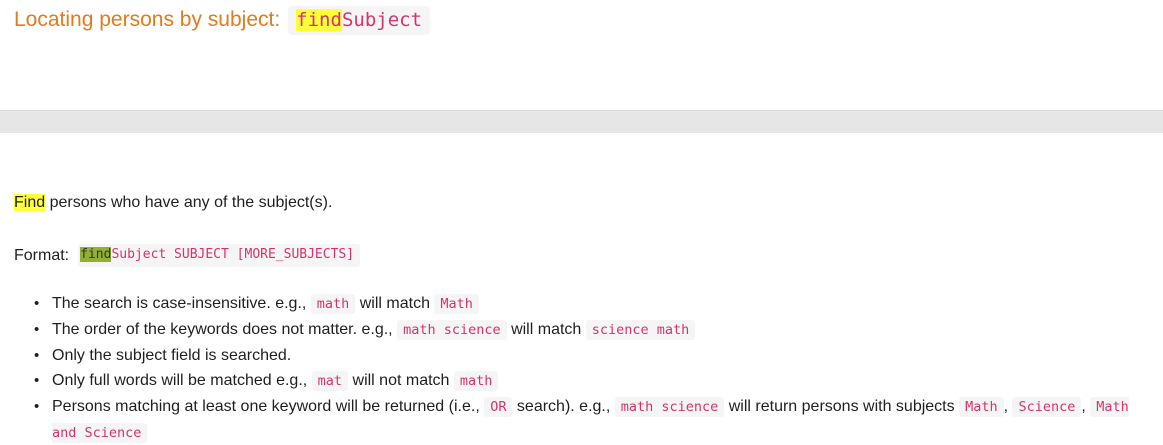 This screenshot has height=445, width=1163. Describe the element at coordinates (147, 19) in the screenshot. I see `heading-text: Locating persons by subject:` at that location.